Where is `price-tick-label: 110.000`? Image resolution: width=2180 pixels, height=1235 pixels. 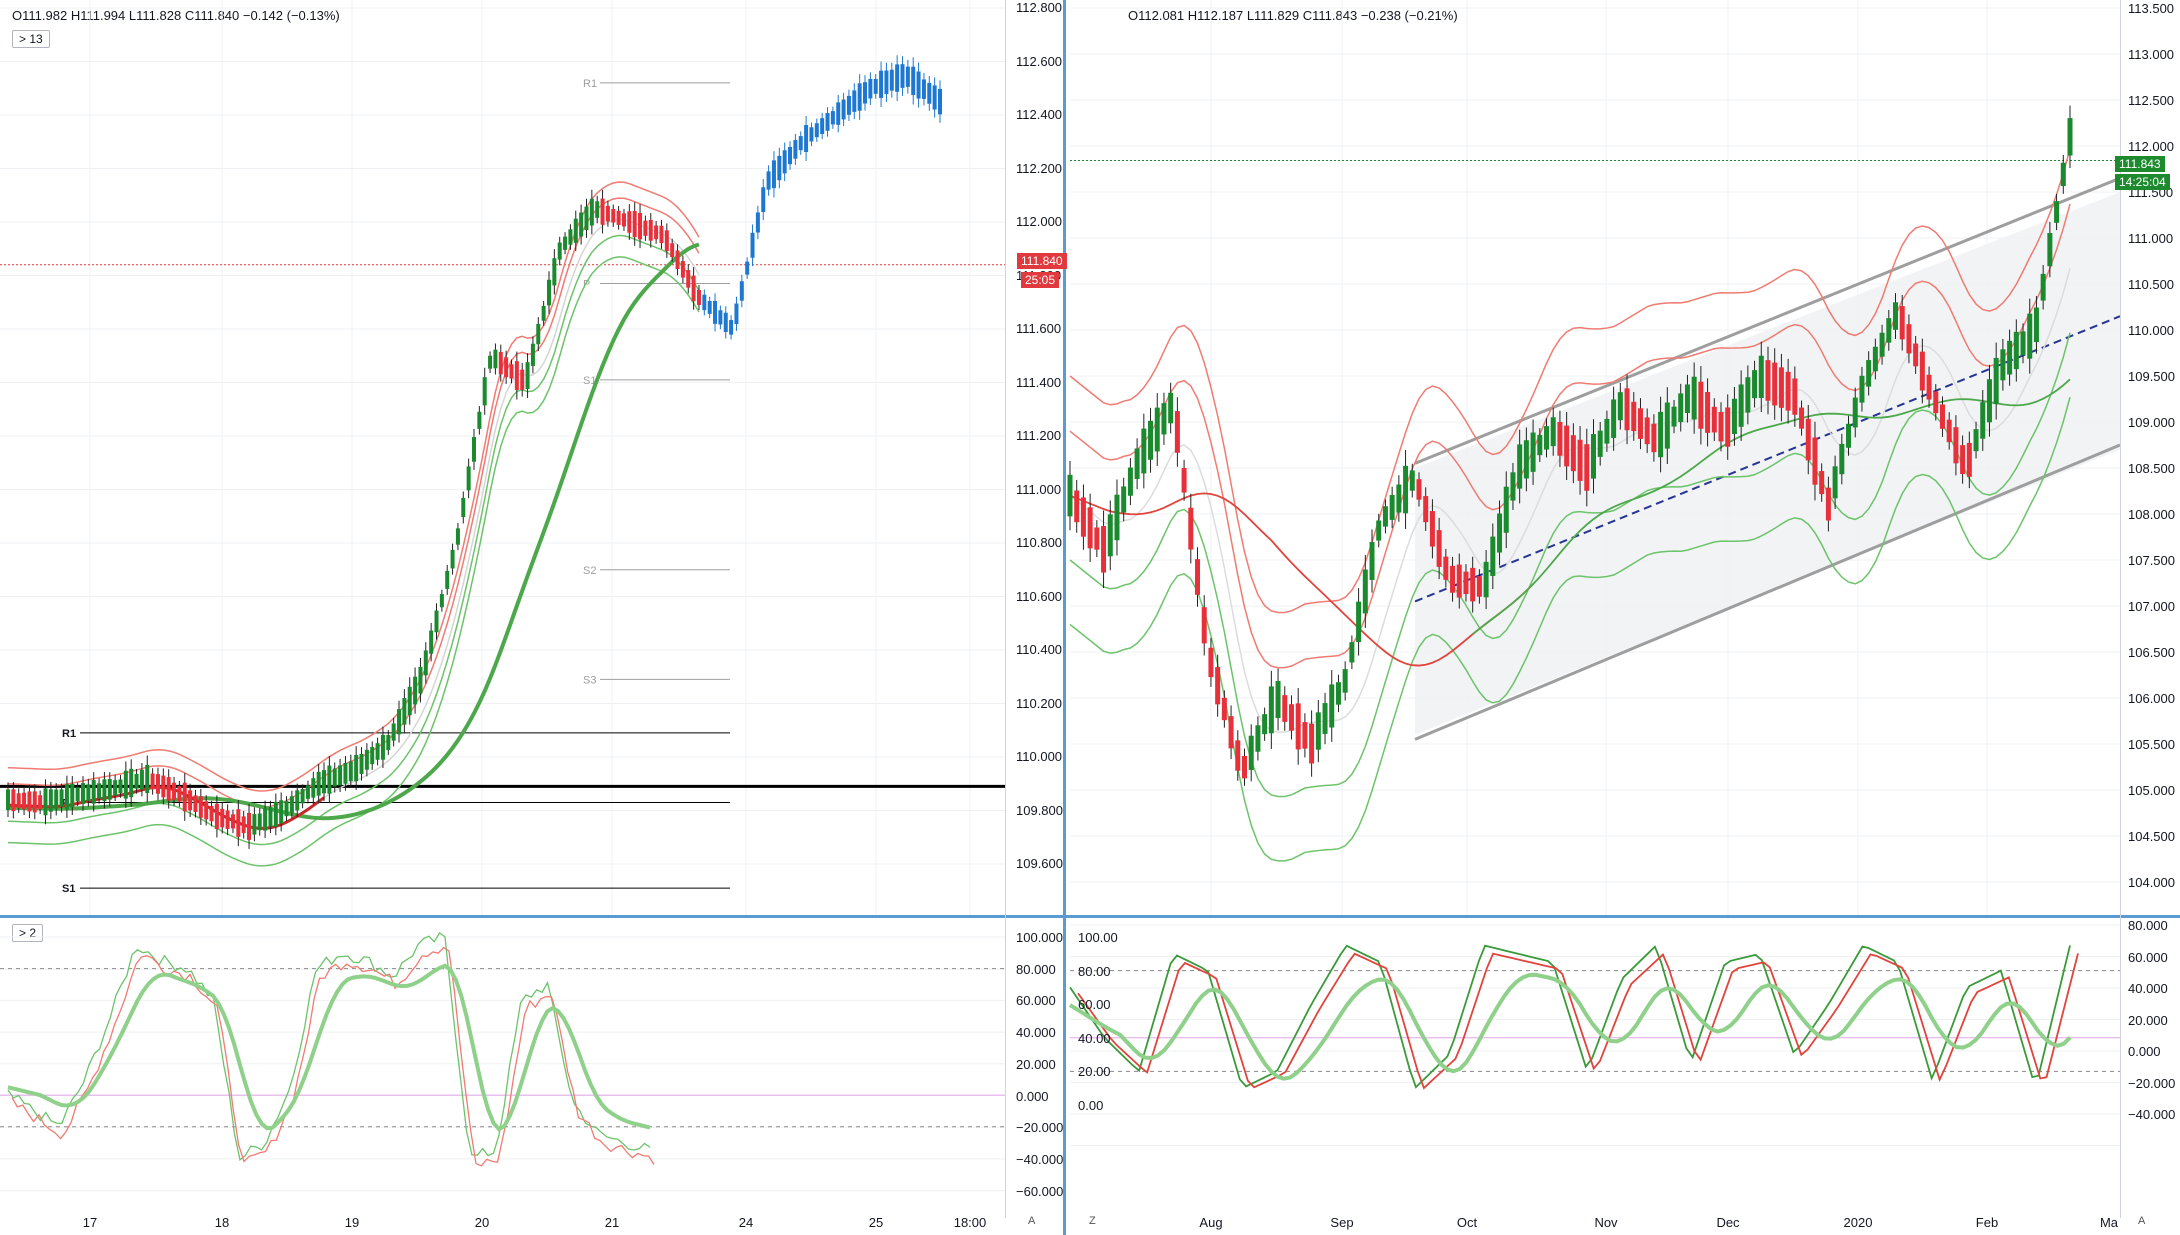
price-tick-label: 110.000 is located at coordinates (1039, 756).